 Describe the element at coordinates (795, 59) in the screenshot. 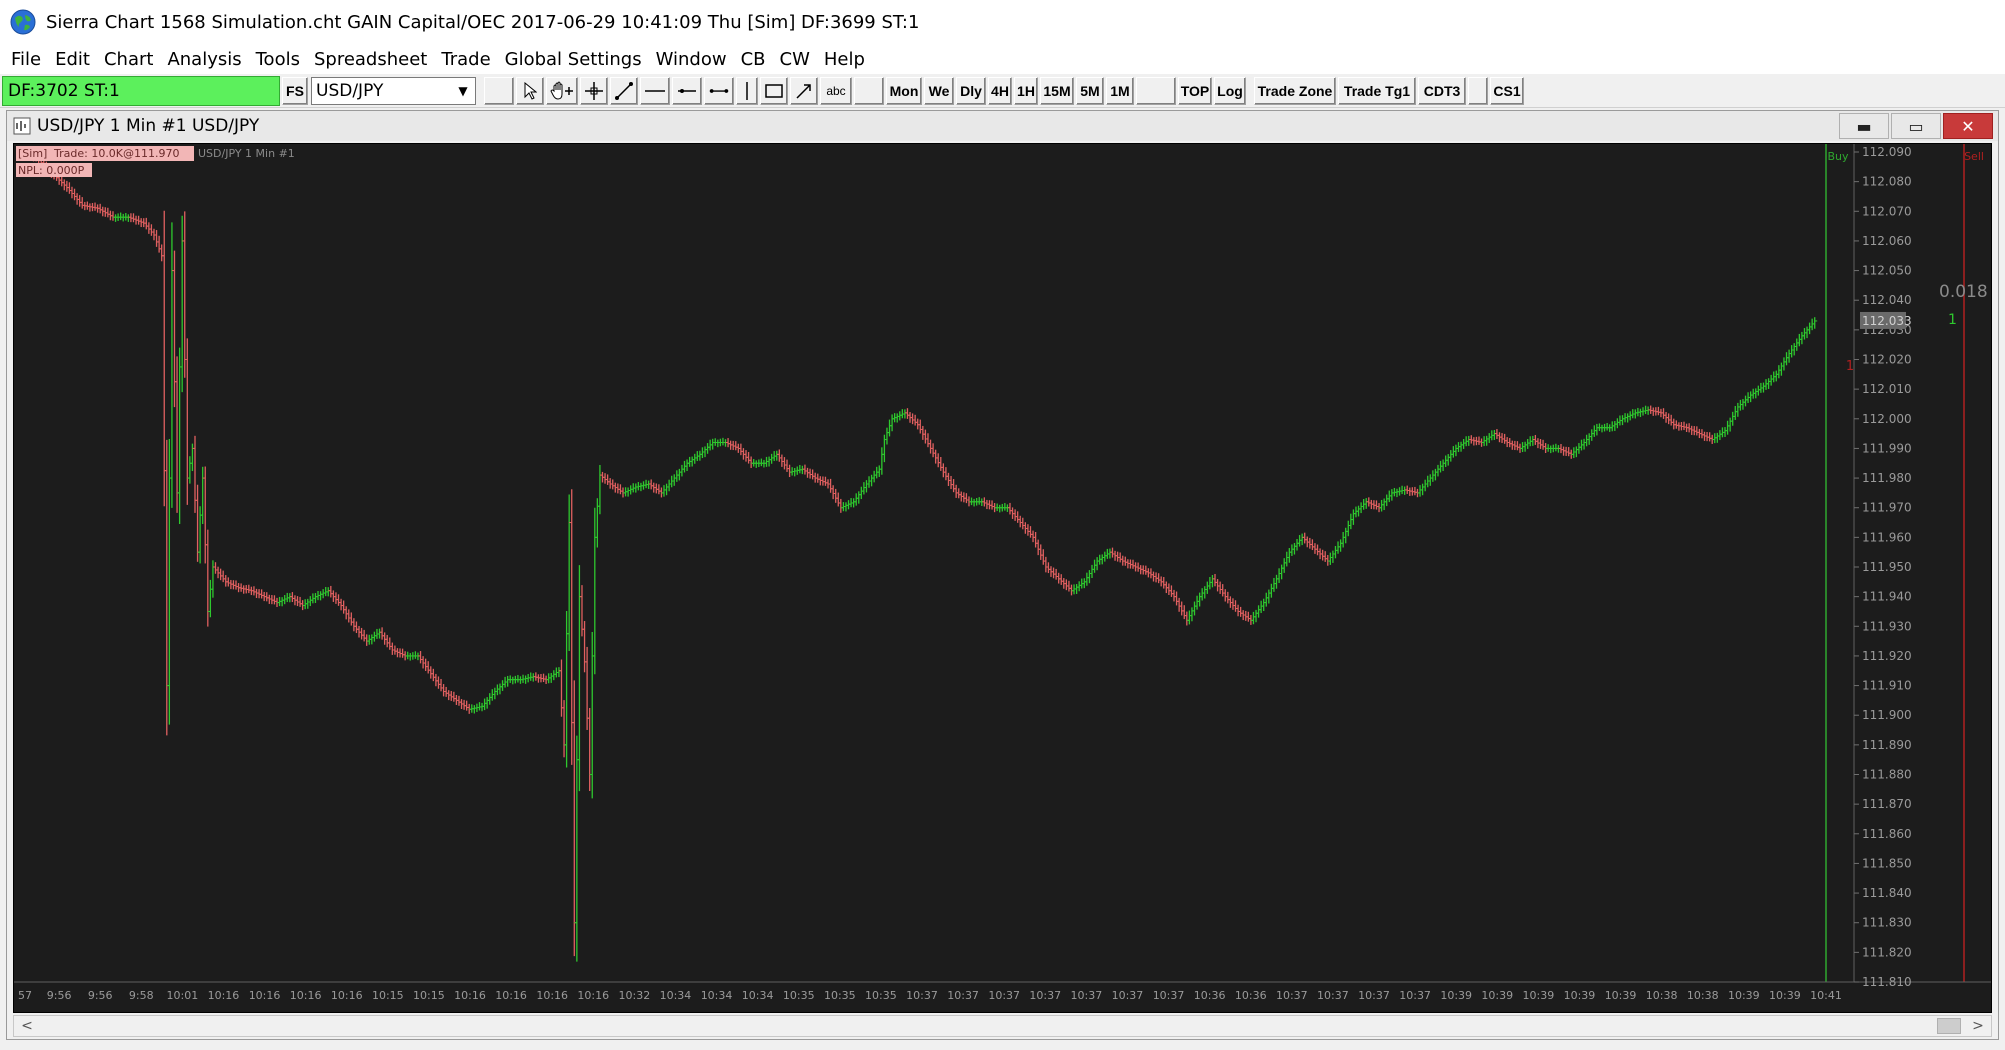

I see `menu-cw: CW` at that location.